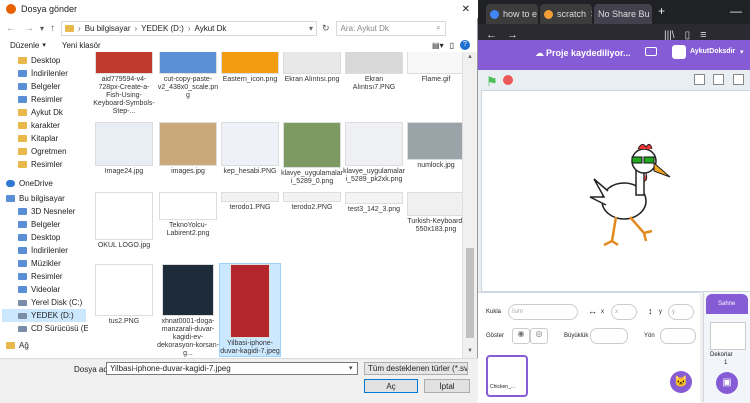  Describe the element at coordinates (521, 336) in the screenshot. I see `show-eye-icon: ◉` at that location.